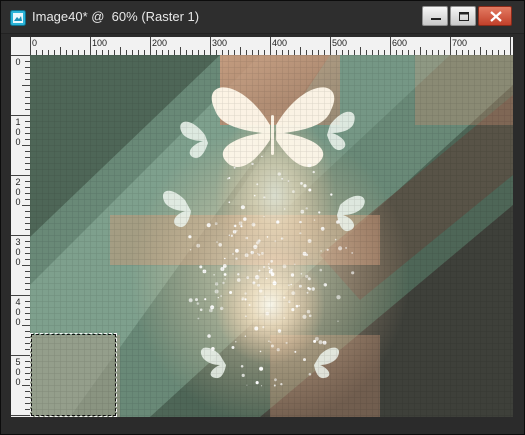  Describe the element at coordinates (116, 16) in the screenshot. I see `window-title: Image40* @ 60% (Raster 1)` at that location.